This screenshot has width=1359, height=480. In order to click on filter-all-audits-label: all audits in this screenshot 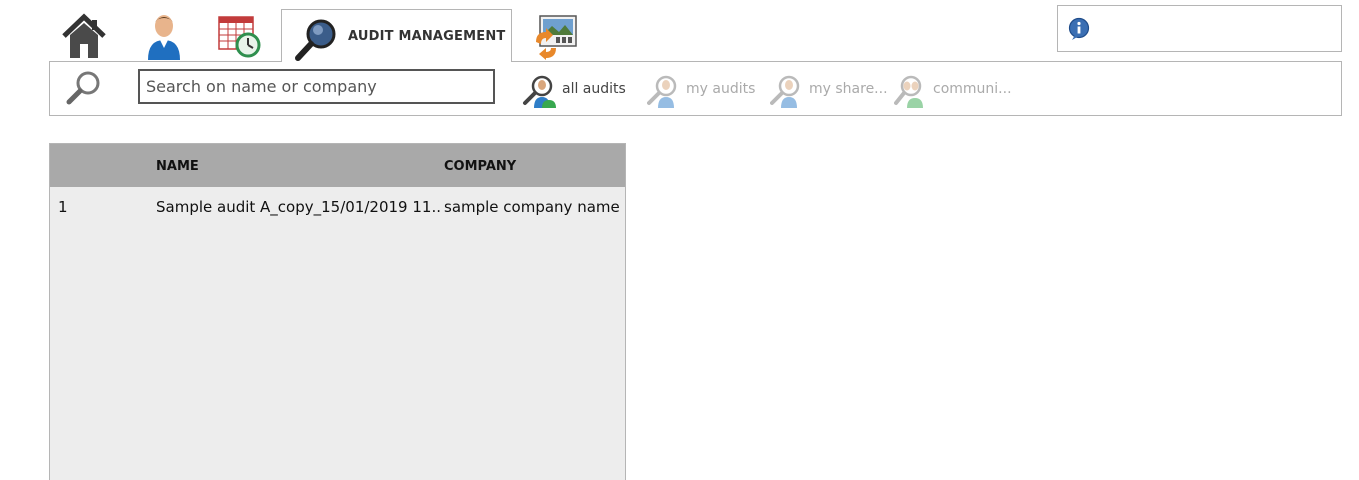, I will do `click(594, 89)`.